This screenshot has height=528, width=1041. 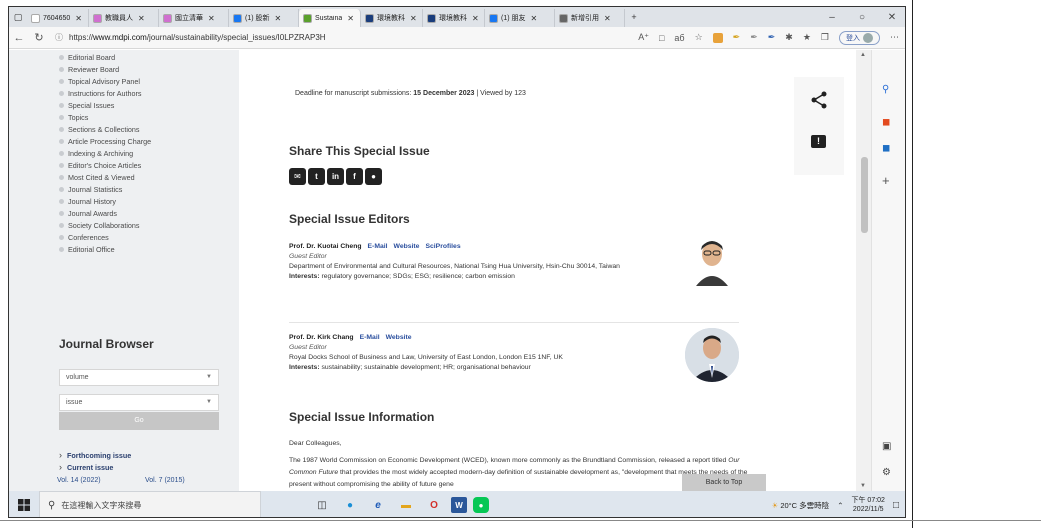 What do you see at coordinates (819, 100) in the screenshot?
I see `share-icon` at bounding box center [819, 100].